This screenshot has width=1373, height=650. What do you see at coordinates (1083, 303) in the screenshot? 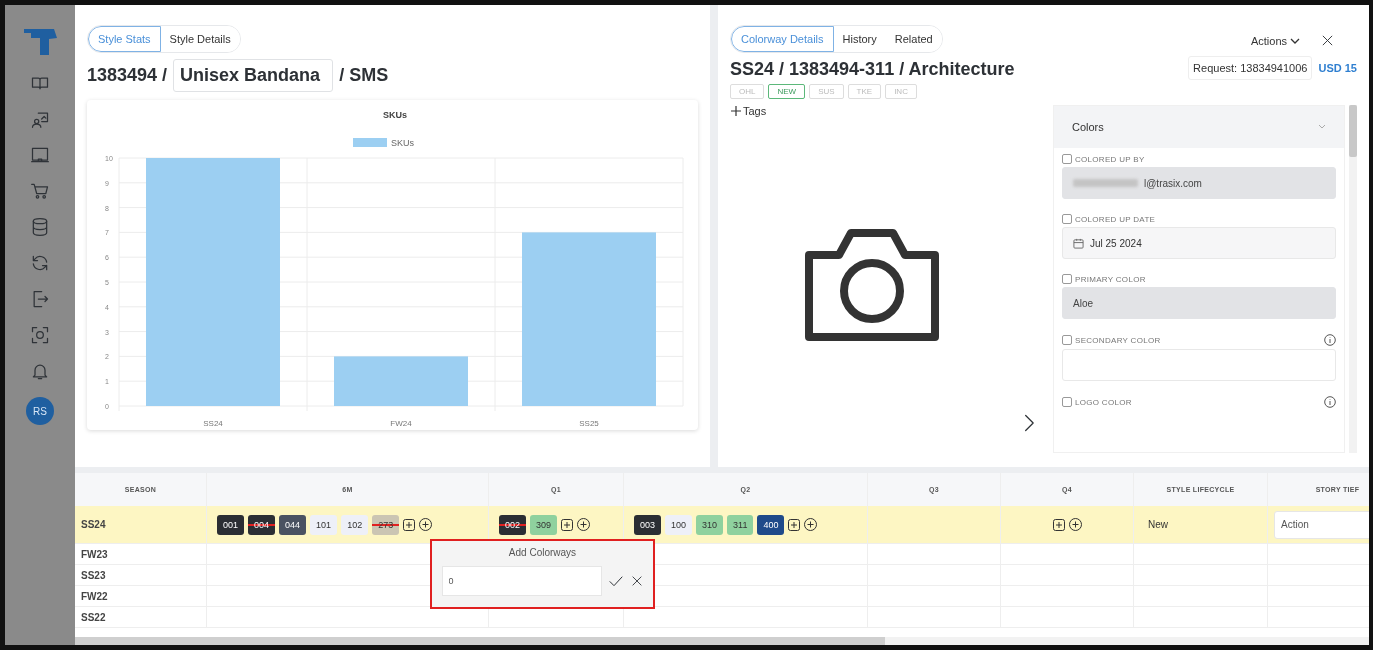
I see `field-value: Aloe` at bounding box center [1083, 303].